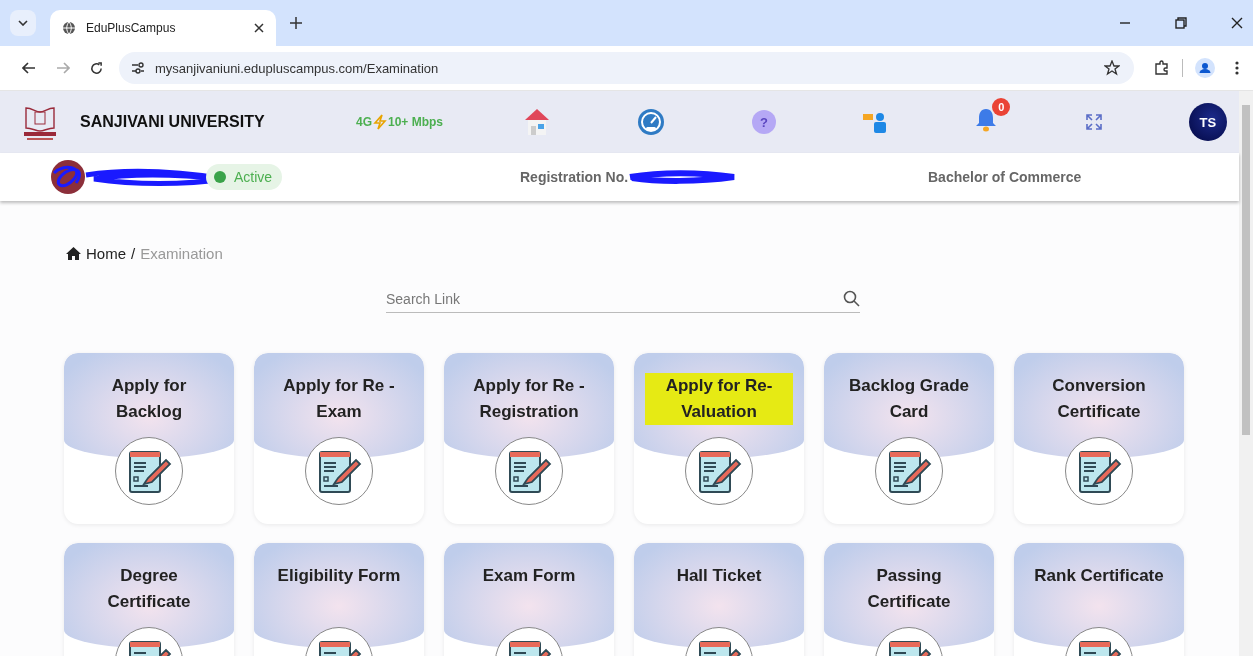 The width and height of the screenshot is (1253, 656). Describe the element at coordinates (1162, 68) in the screenshot. I see `puzzle-icon` at that location.